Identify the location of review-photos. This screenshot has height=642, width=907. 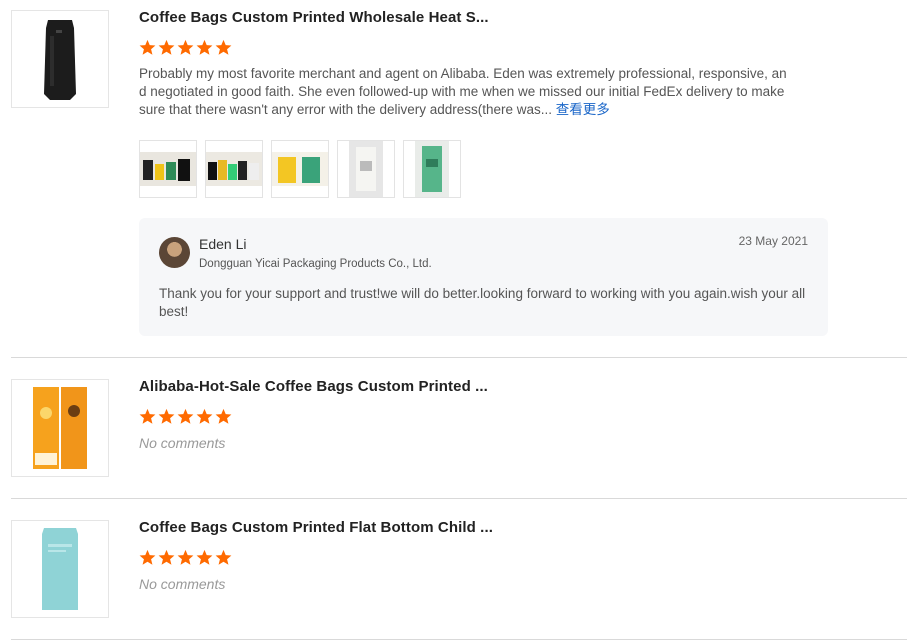
(300, 169).